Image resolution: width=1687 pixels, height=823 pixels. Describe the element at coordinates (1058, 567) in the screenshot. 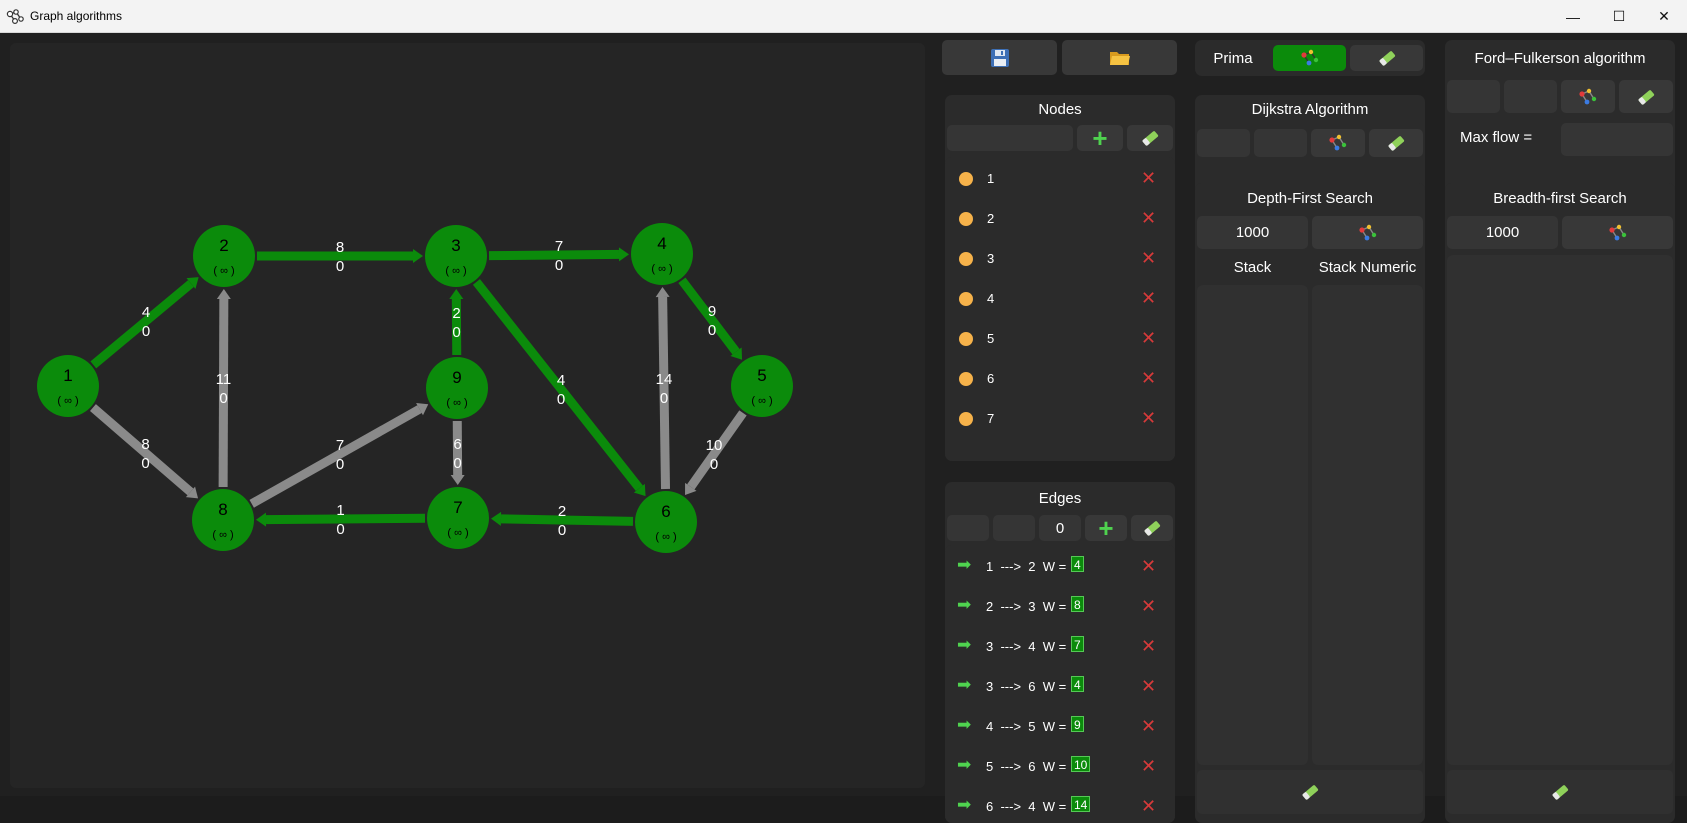

I see `edge-list-item: ➡1 ---> 2 W =4✕` at that location.